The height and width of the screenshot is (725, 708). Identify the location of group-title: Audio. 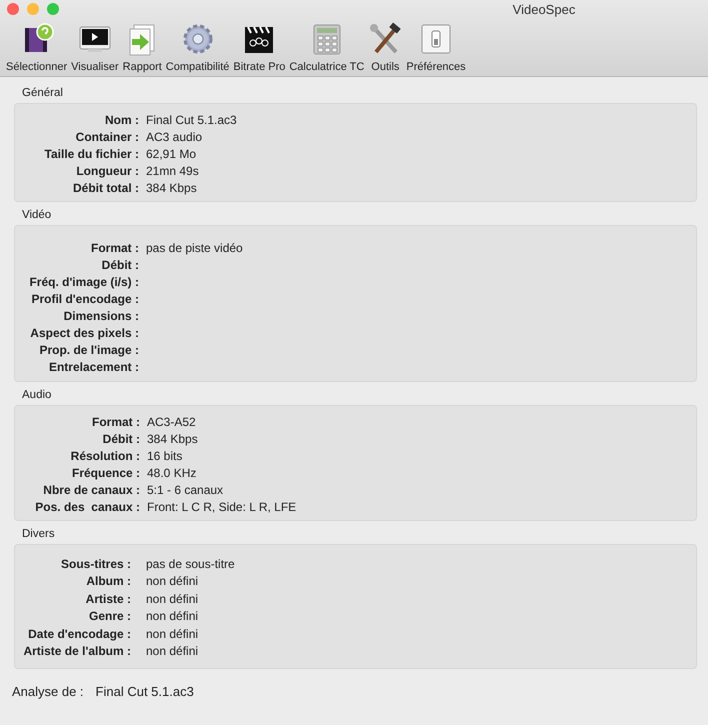
(37, 395).